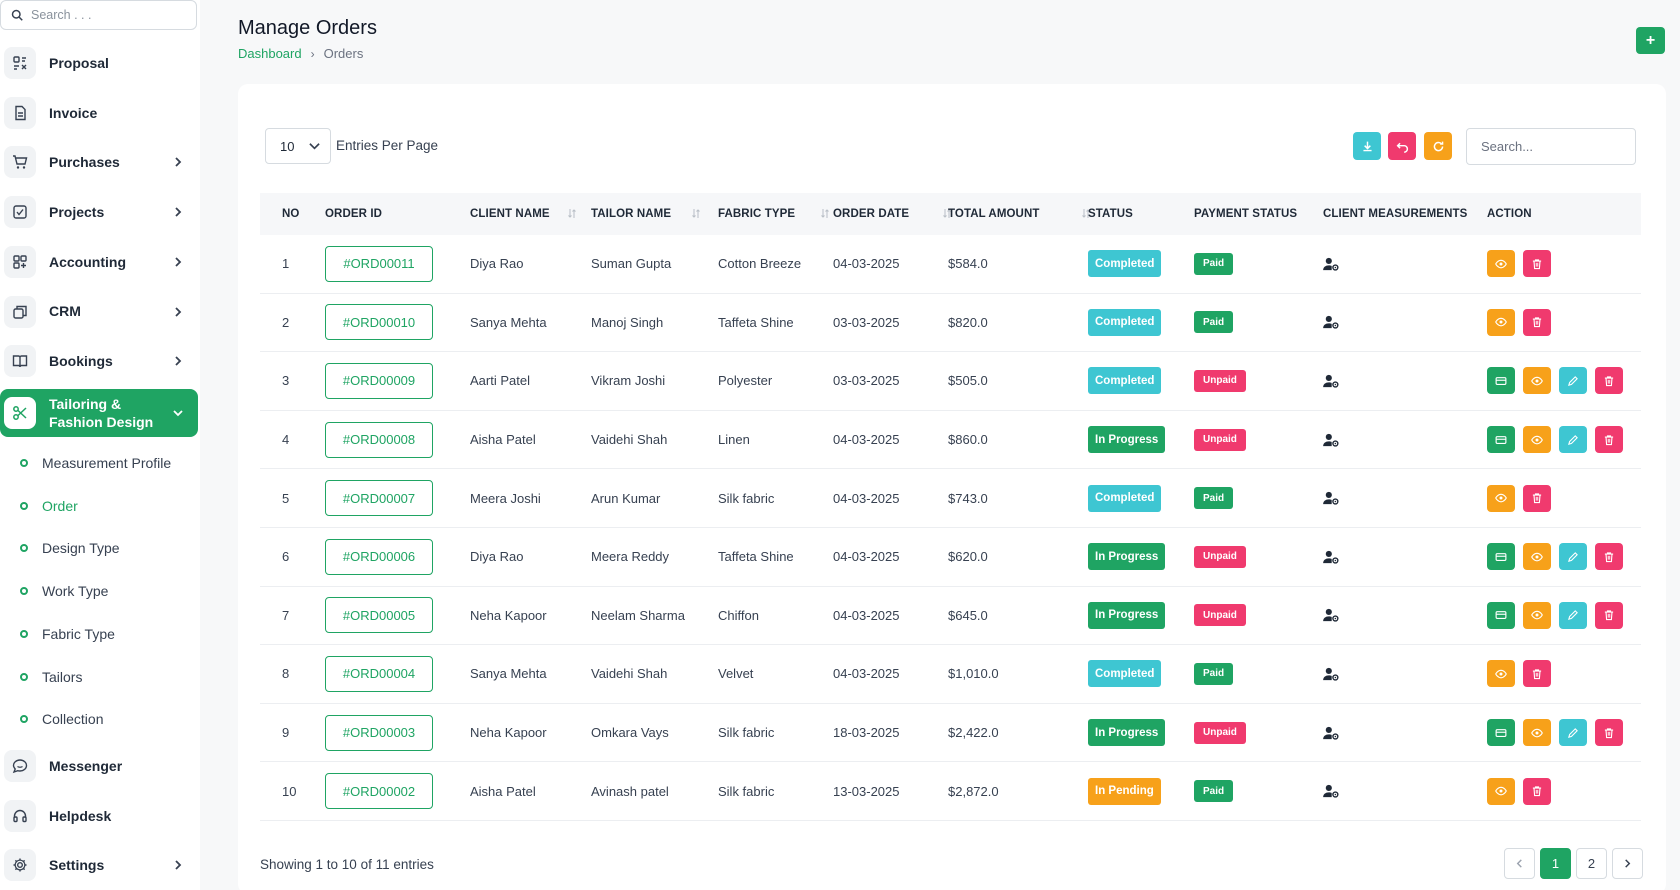 The image size is (1680, 890). I want to click on cell-order-id: #ORD00011, so click(379, 264).